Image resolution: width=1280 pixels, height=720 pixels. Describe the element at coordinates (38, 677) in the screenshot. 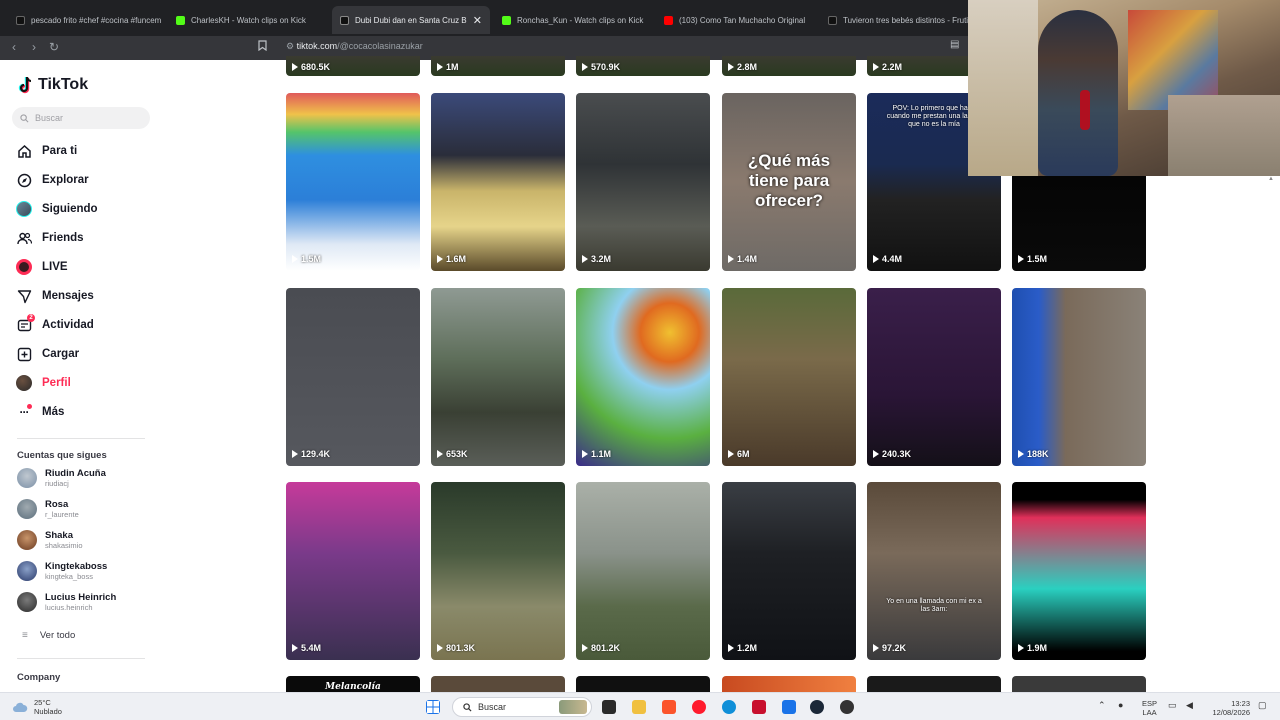

I see `company-link: Company` at that location.